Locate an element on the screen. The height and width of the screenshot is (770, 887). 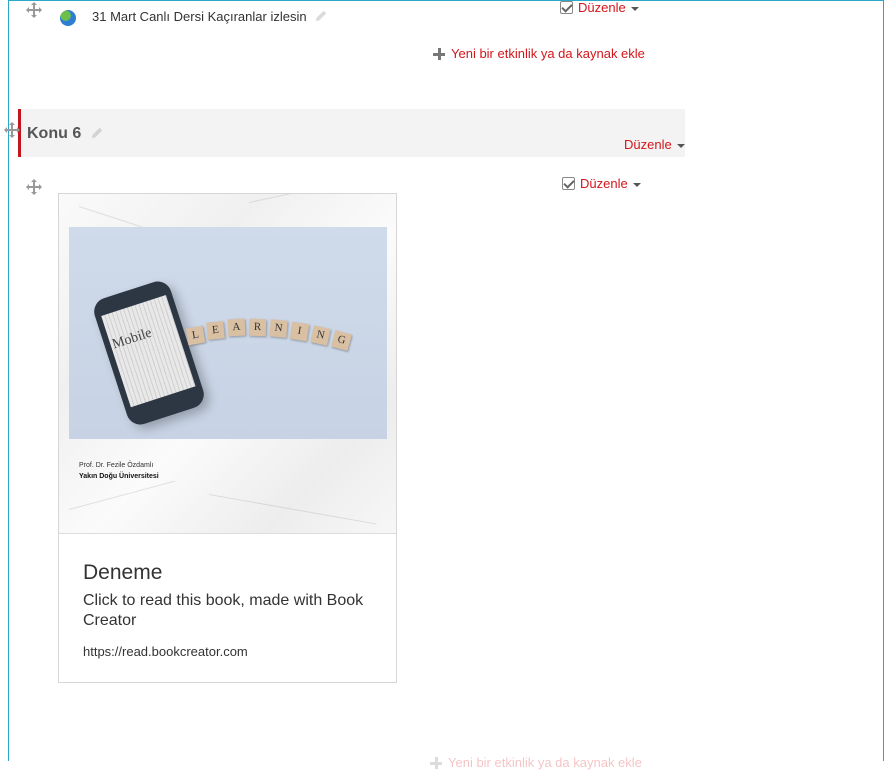
section-edit-menu: Düzenle is located at coordinates (654, 144).